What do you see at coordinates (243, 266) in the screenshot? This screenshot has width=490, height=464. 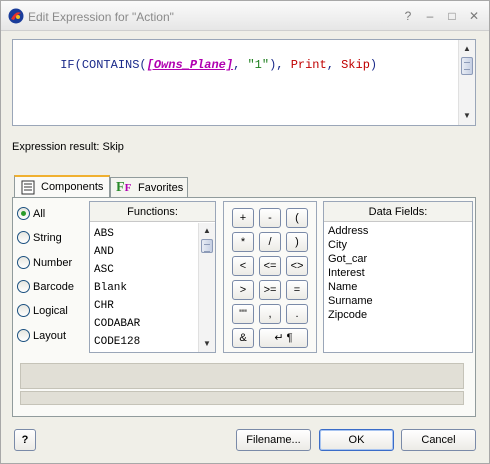 I see `operator-less-button: <` at bounding box center [243, 266].